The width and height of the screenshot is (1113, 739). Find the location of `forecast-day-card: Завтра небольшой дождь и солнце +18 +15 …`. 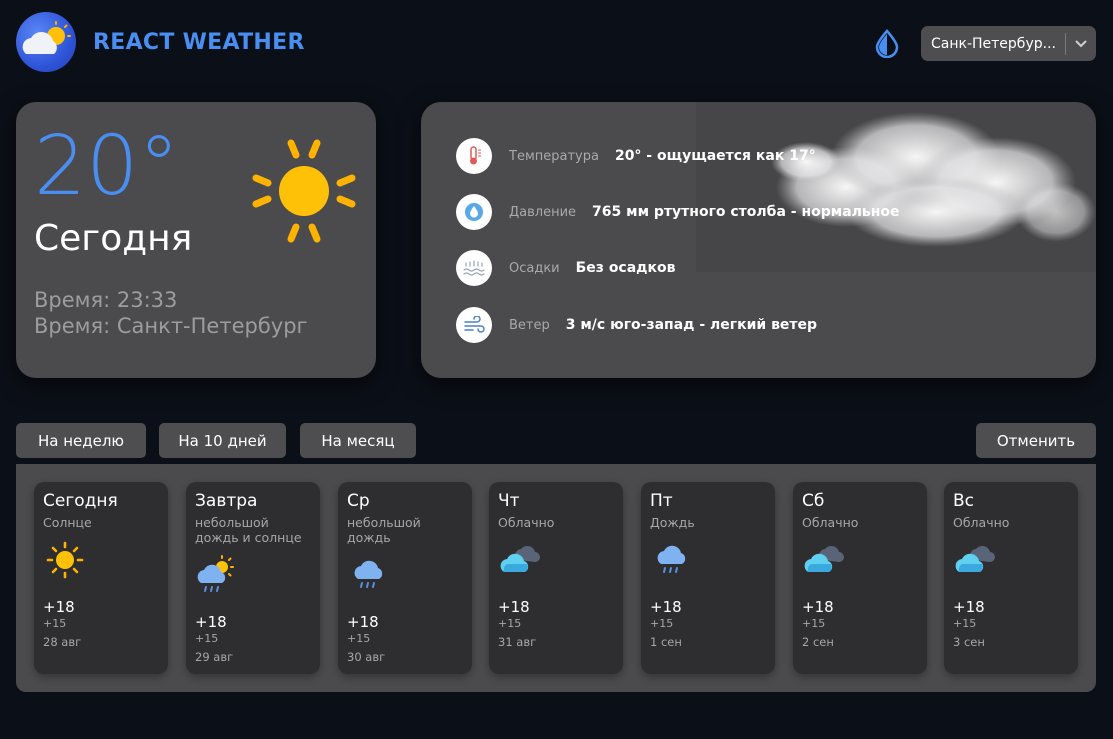

forecast-day-card: Завтра небольшой дождь и солнце +18 +15 … is located at coordinates (253, 578).